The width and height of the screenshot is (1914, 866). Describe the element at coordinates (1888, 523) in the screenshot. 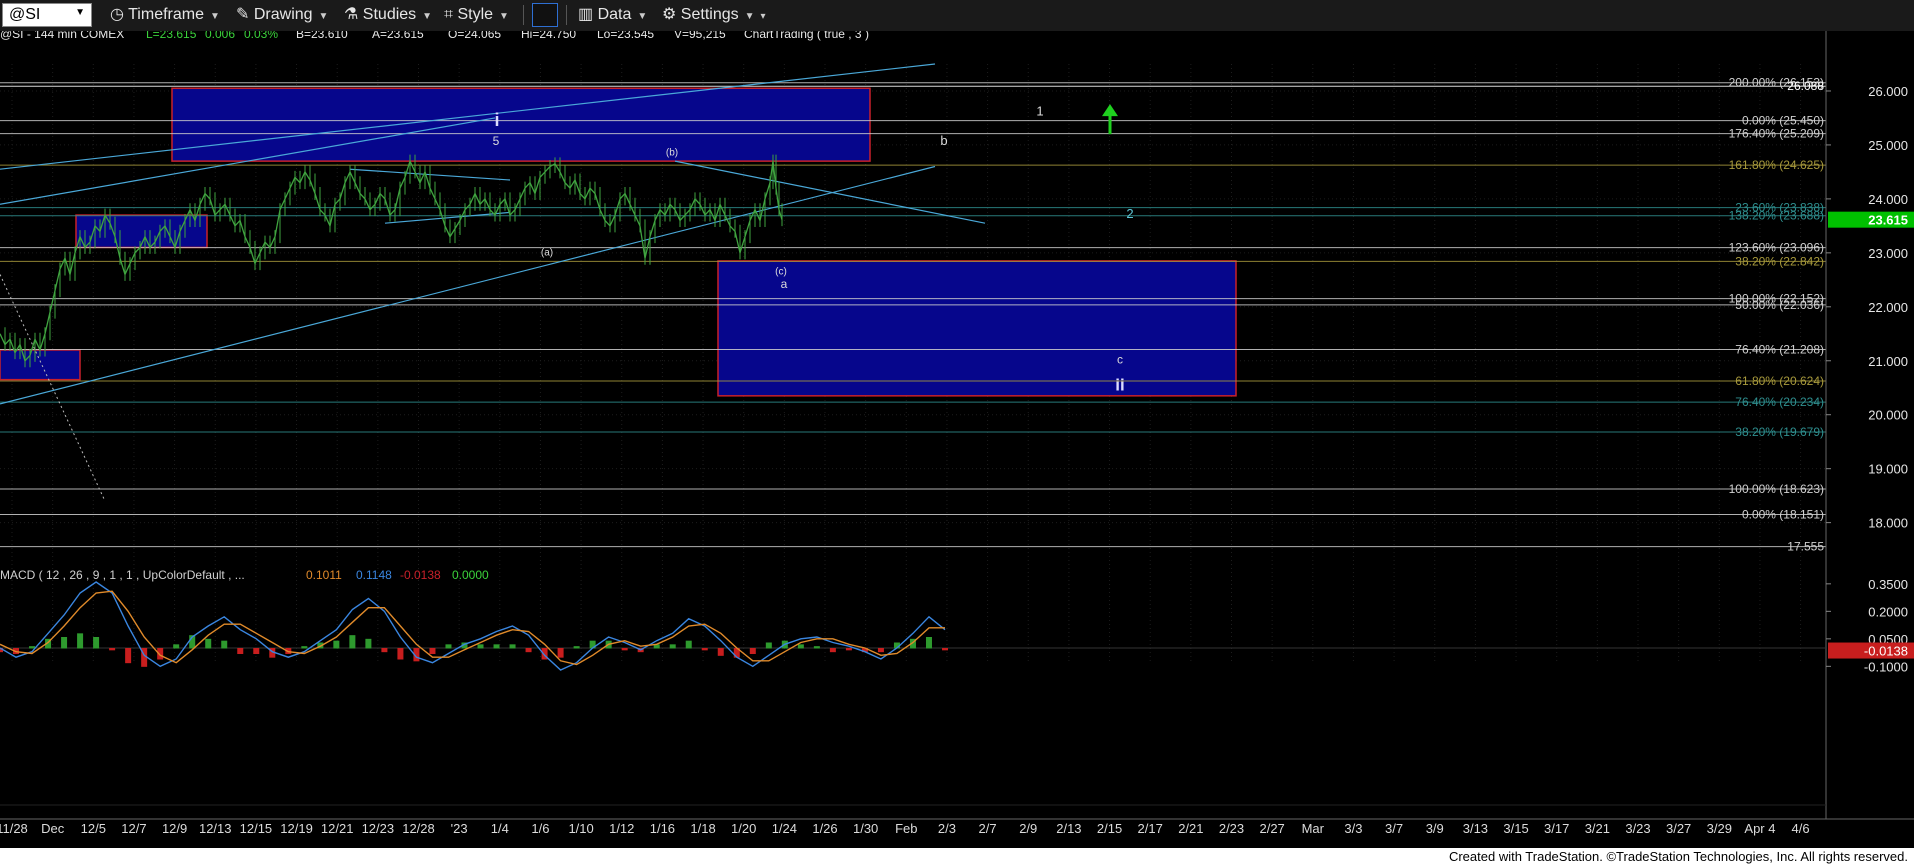

I see `y-tick-label: 18.000` at that location.